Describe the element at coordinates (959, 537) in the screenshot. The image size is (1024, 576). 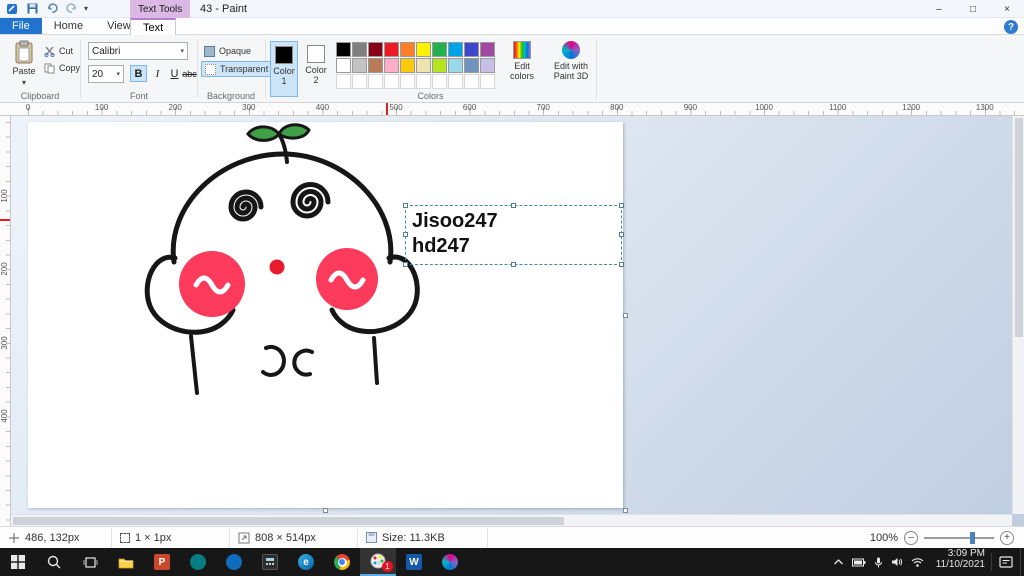
I see `zoom-slider` at that location.